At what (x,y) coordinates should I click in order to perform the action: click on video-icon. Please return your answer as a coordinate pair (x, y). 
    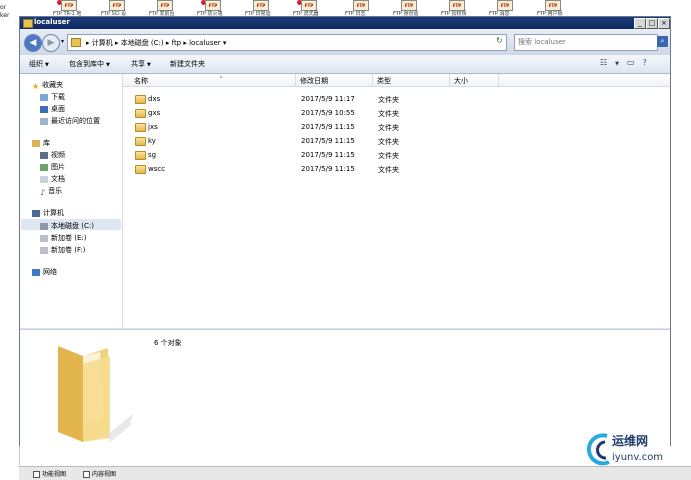
    Looking at the image, I should click on (44, 155).